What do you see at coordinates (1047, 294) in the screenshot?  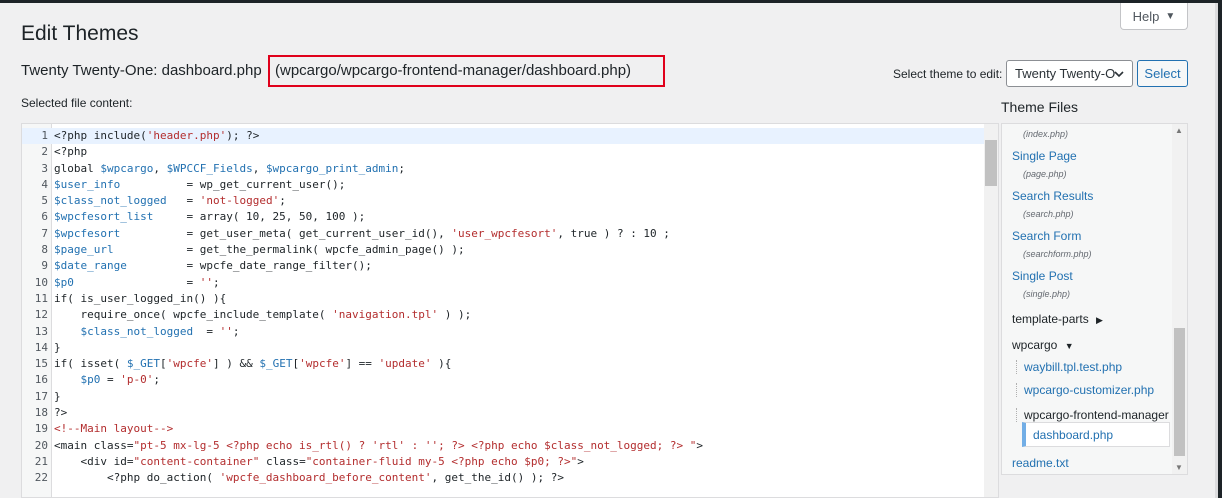 I see `file-subname: (single.php)` at bounding box center [1047, 294].